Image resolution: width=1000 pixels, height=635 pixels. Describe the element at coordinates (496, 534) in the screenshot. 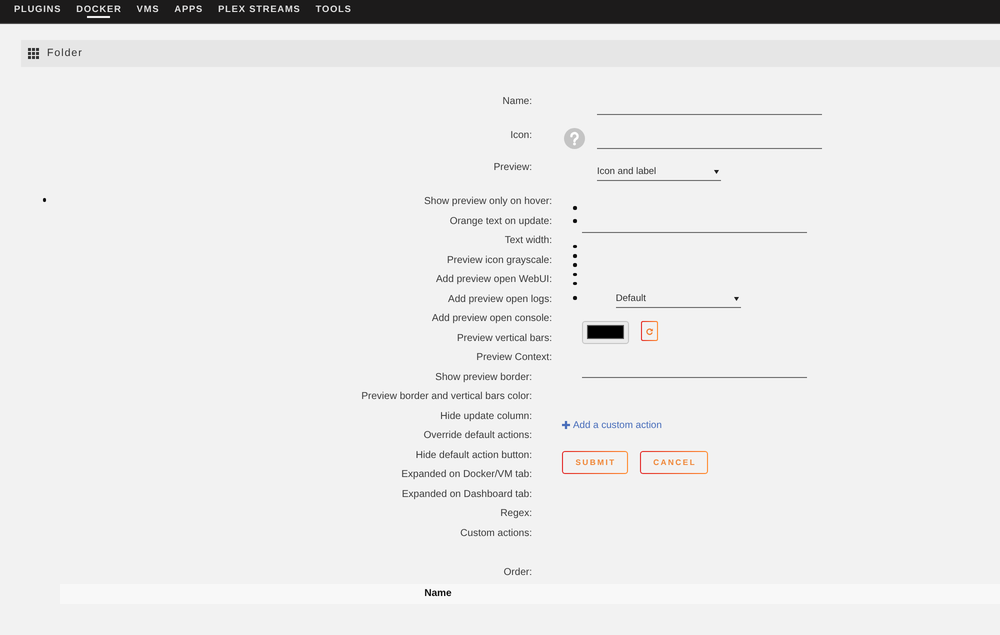

I see `field-label: Custom actions:` at that location.